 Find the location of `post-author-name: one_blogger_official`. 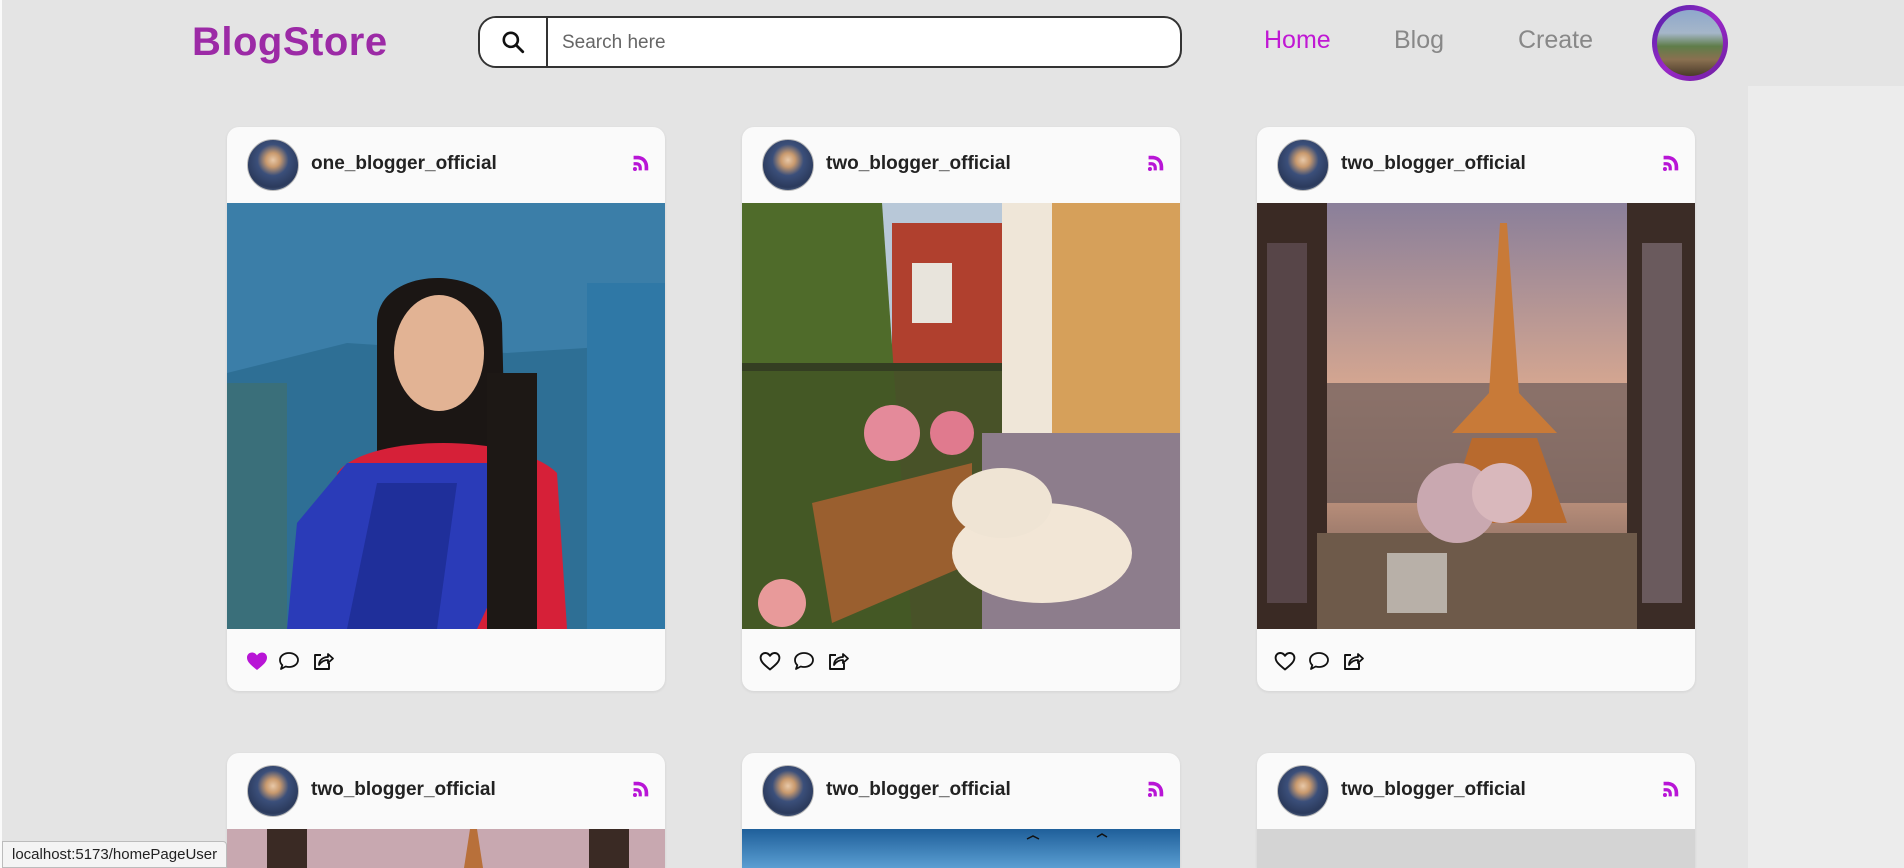

post-author-name: one_blogger_official is located at coordinates (404, 164).